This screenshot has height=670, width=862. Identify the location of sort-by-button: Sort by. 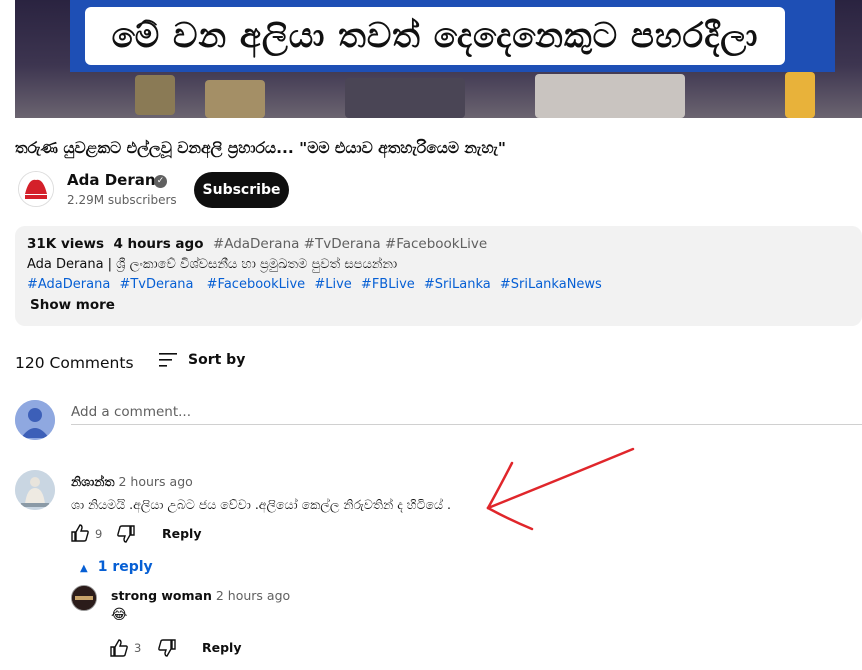
(216, 360).